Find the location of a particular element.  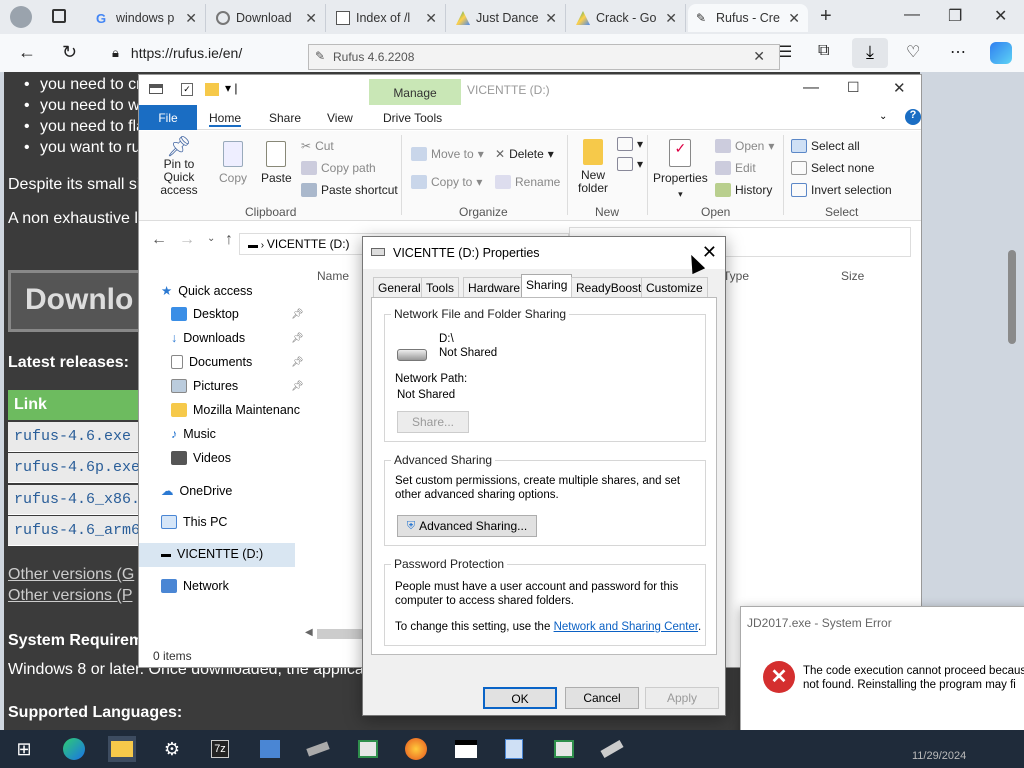

settings-taskbar-button: ⚙ is located at coordinates (172, 749).